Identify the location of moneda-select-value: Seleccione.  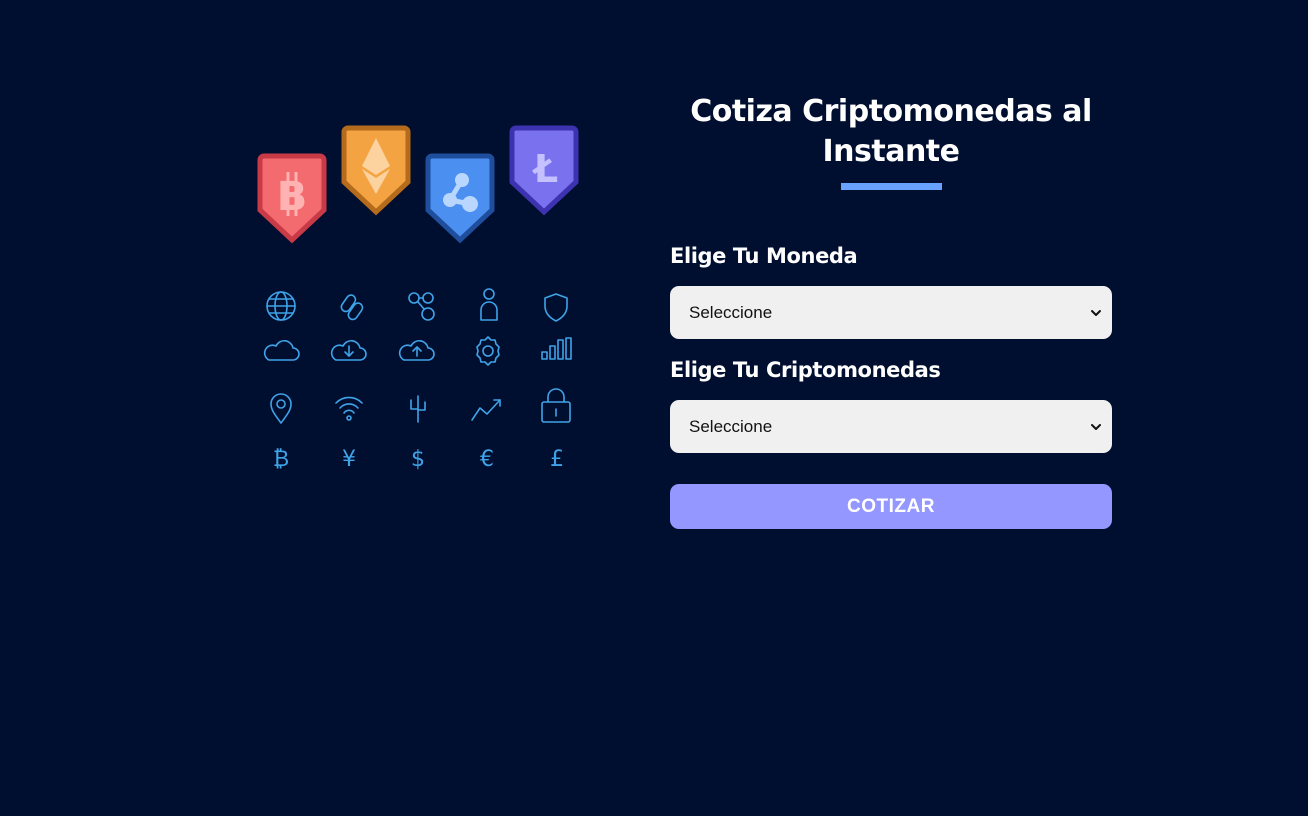
(731, 312).